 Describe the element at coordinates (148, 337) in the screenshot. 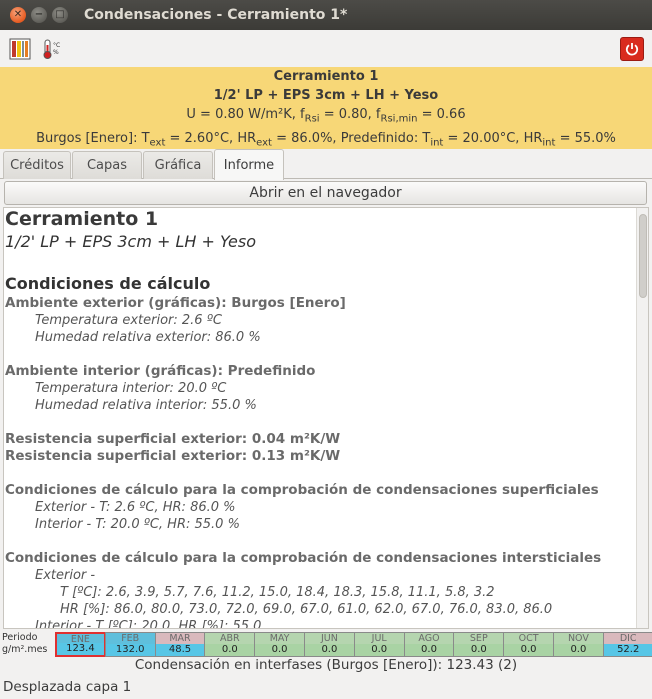

I see `exterior-humidity: Humedad relativa exterior: 86.0 %` at that location.